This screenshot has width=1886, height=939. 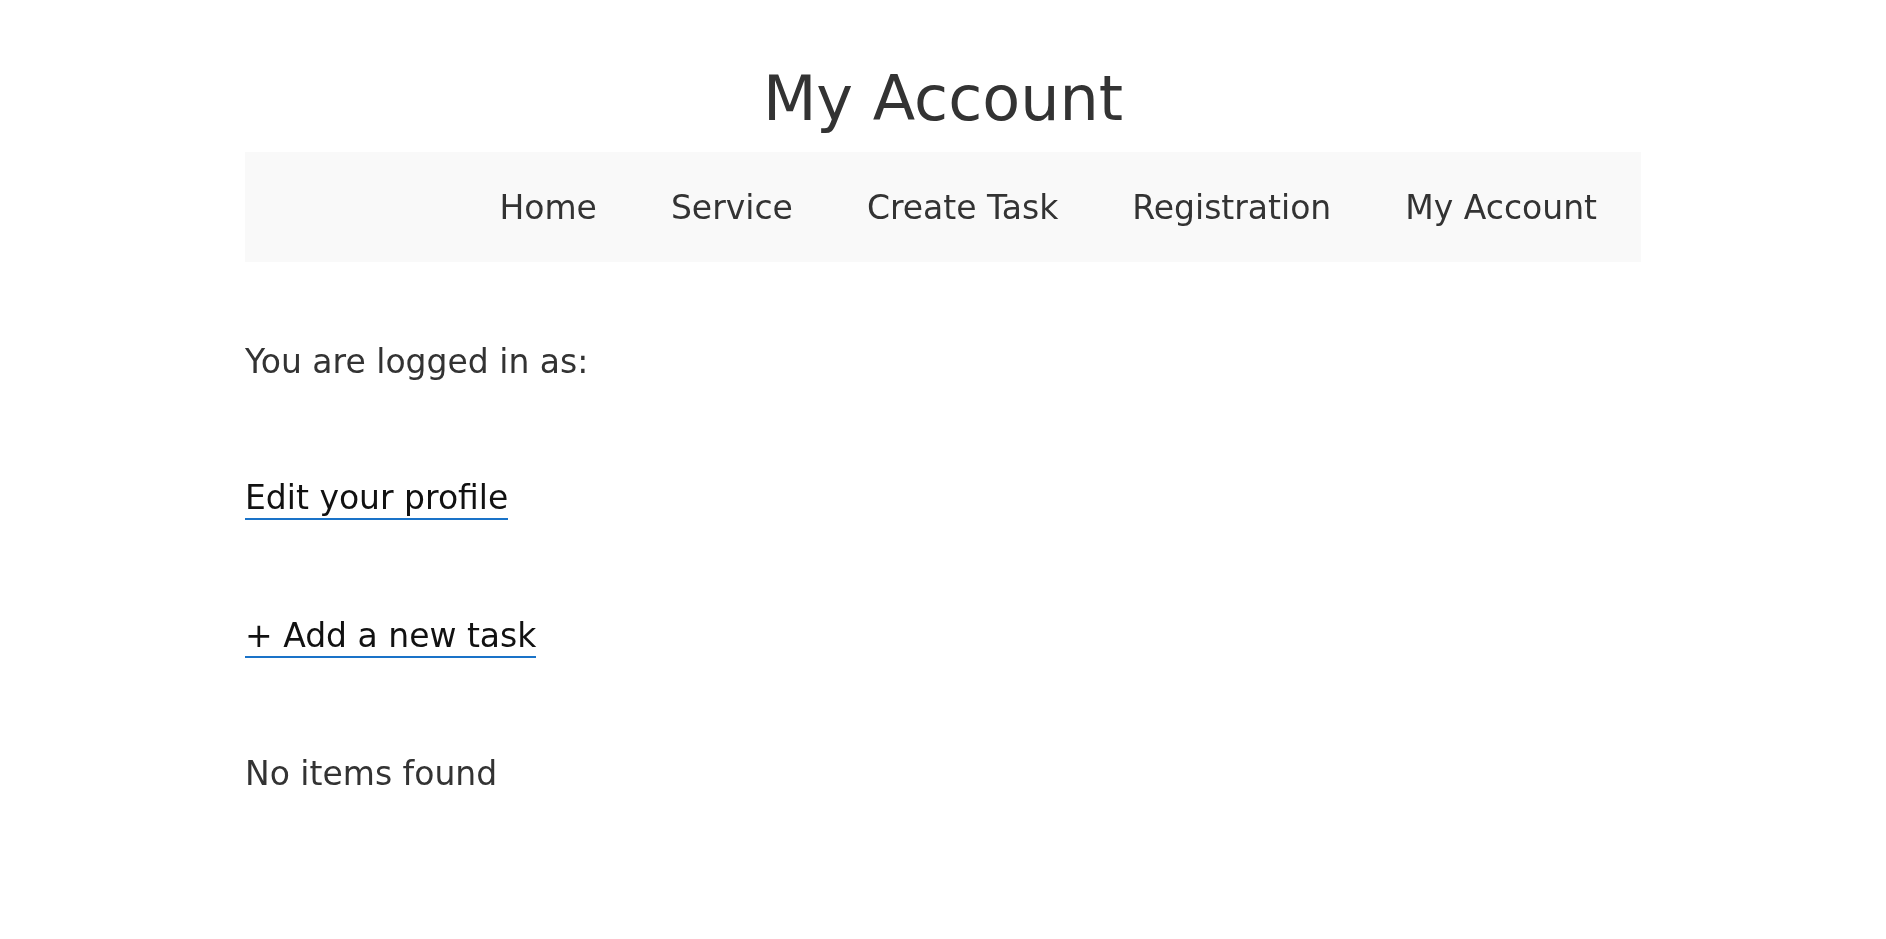 I want to click on nav-link: Home, so click(x=548, y=207).